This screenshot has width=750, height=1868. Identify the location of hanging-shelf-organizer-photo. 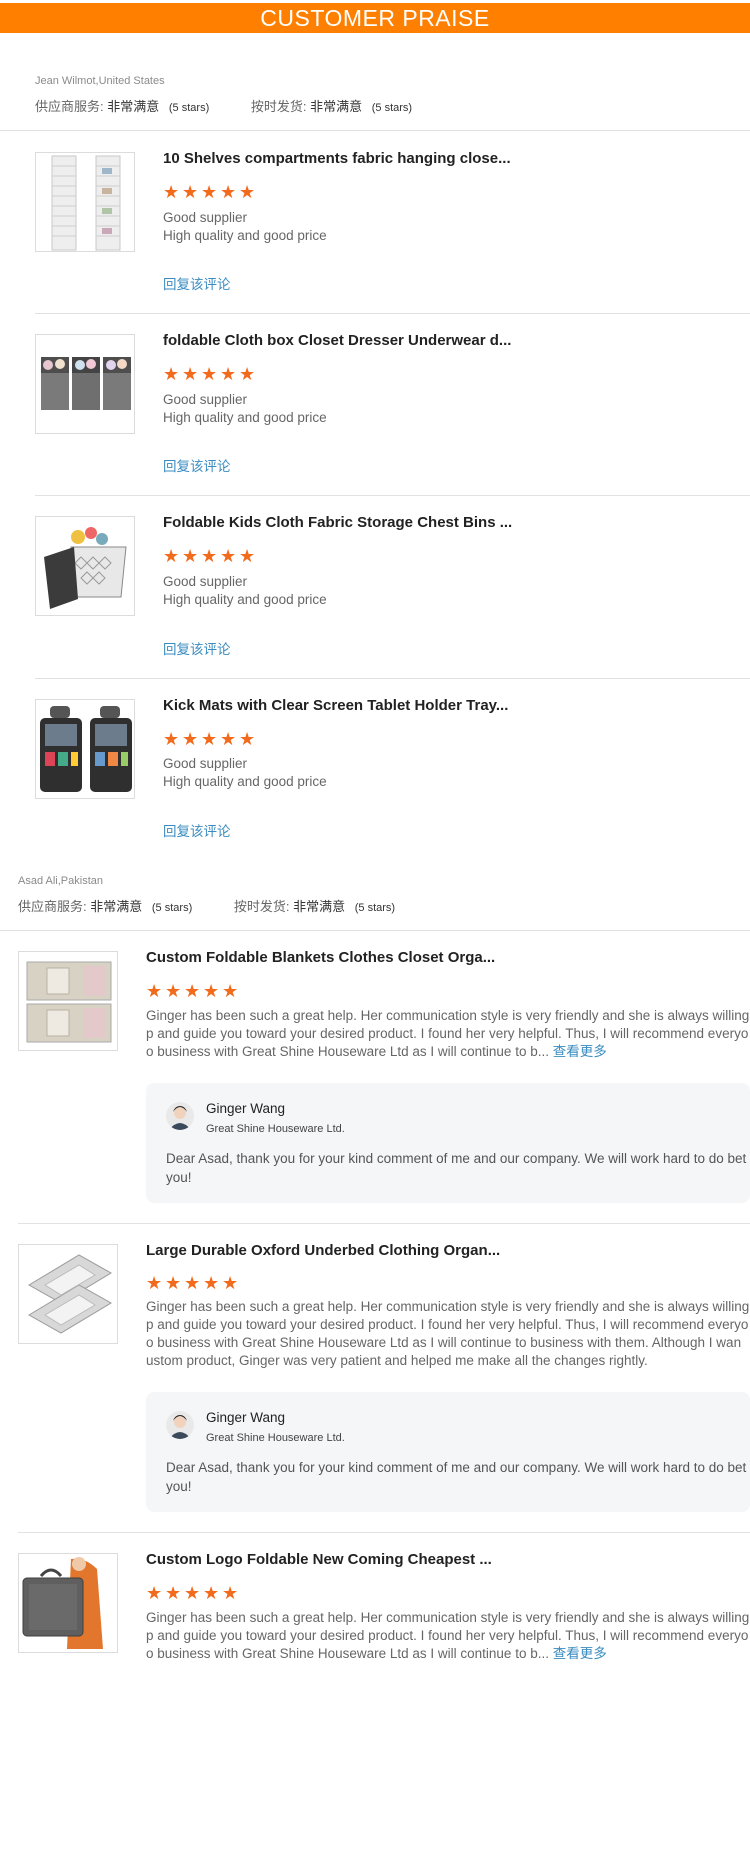
(85, 202).